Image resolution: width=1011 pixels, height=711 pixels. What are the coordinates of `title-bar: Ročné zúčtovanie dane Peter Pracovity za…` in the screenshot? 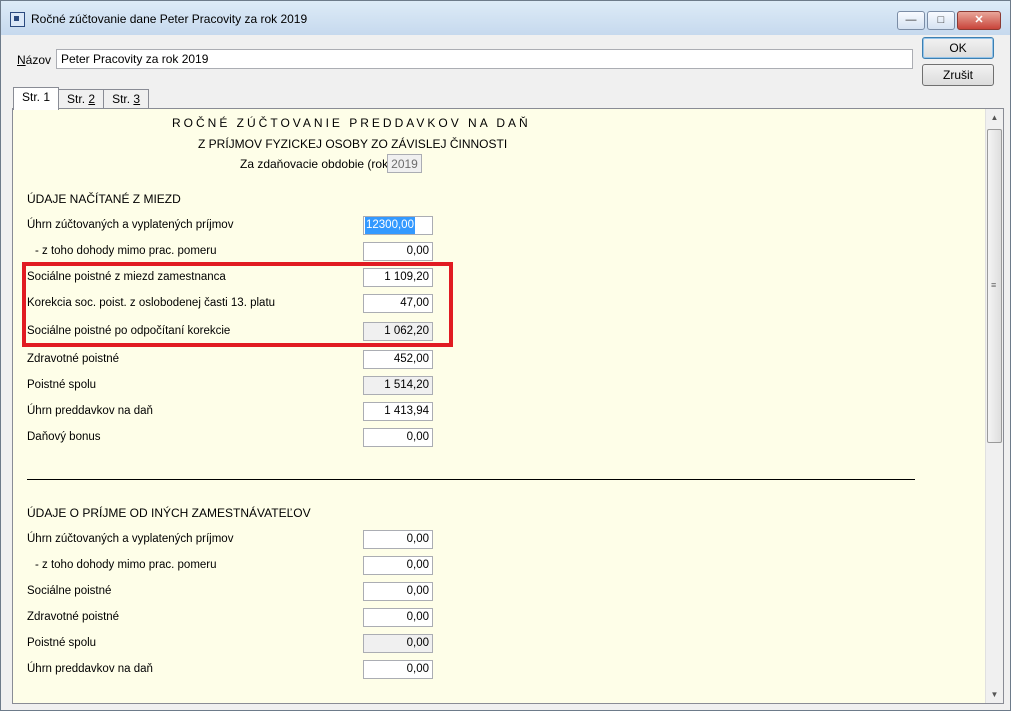 It's located at (505, 18).